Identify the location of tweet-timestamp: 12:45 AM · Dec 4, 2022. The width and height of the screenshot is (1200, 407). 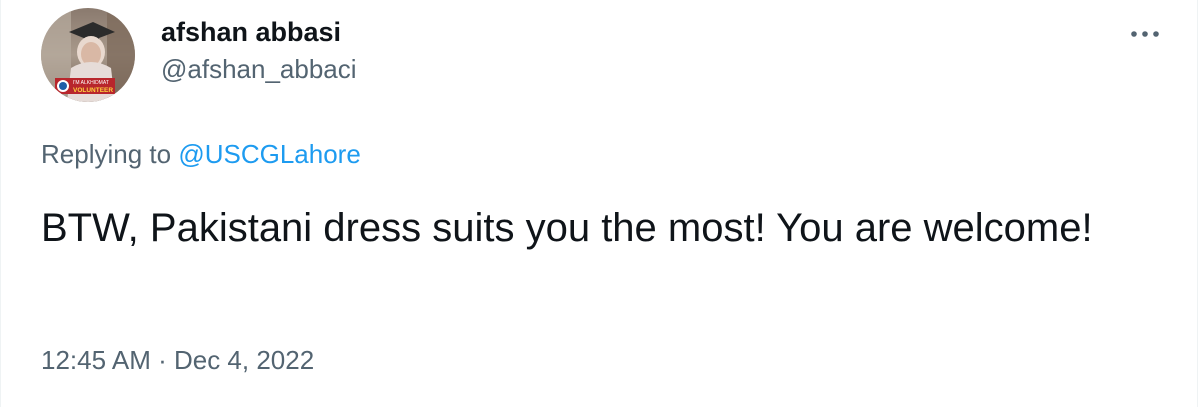
(177, 360).